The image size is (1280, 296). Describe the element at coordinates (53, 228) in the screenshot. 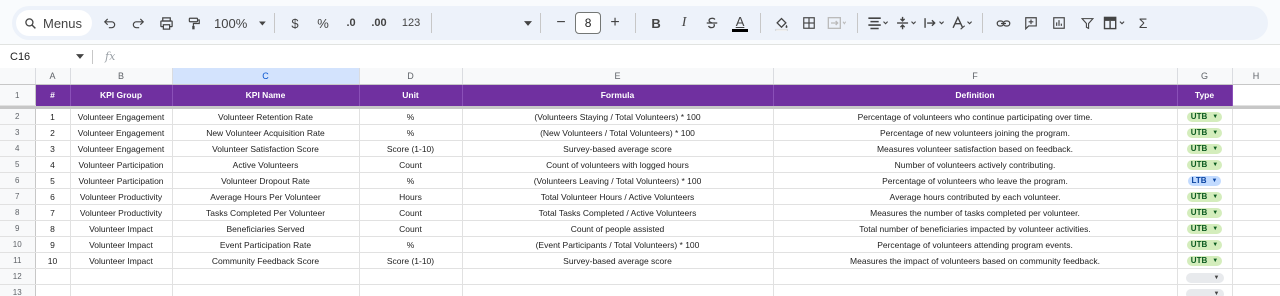

I see `cell-number: 8` at that location.